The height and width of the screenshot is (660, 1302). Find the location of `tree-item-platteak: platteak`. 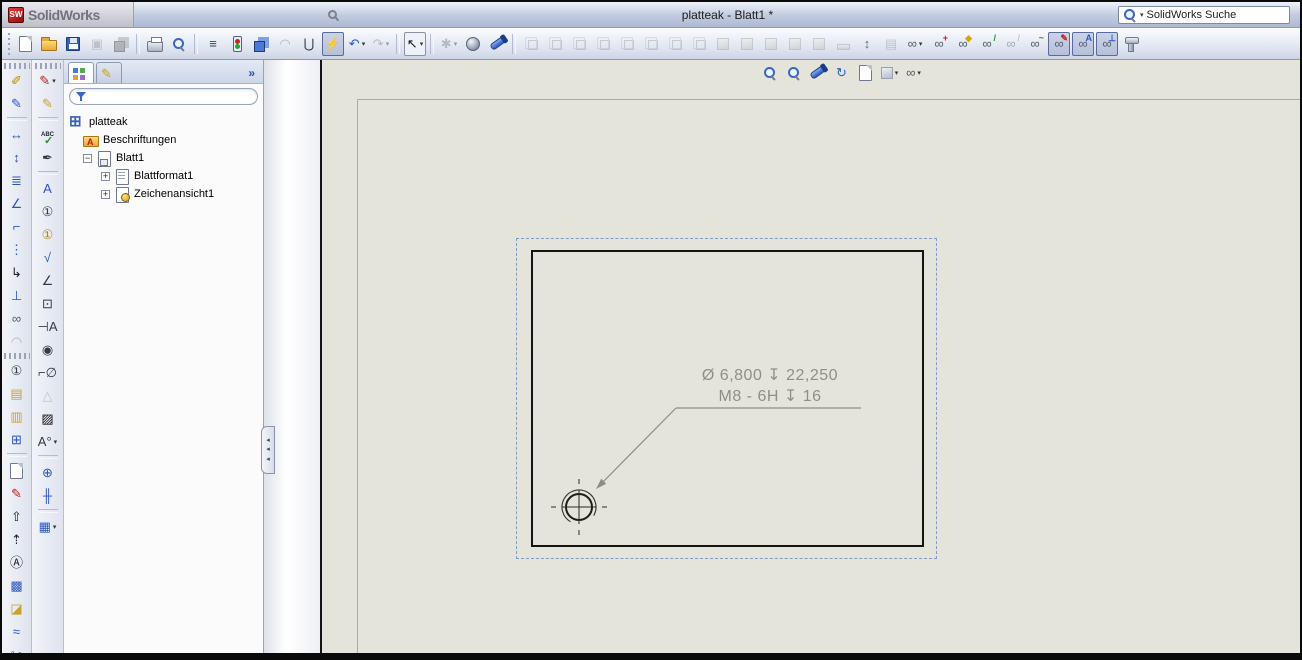

tree-item-platteak: platteak is located at coordinates (163, 122).